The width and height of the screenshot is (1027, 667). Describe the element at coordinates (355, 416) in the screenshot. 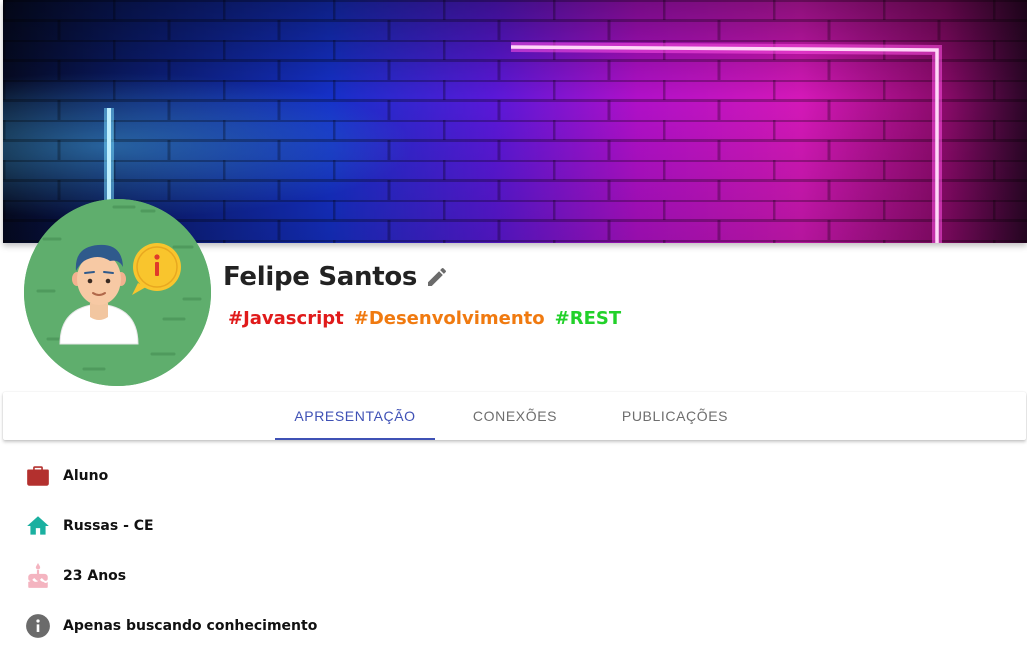

I see `tab-apresentacao: APRESENTAÇÃO` at that location.